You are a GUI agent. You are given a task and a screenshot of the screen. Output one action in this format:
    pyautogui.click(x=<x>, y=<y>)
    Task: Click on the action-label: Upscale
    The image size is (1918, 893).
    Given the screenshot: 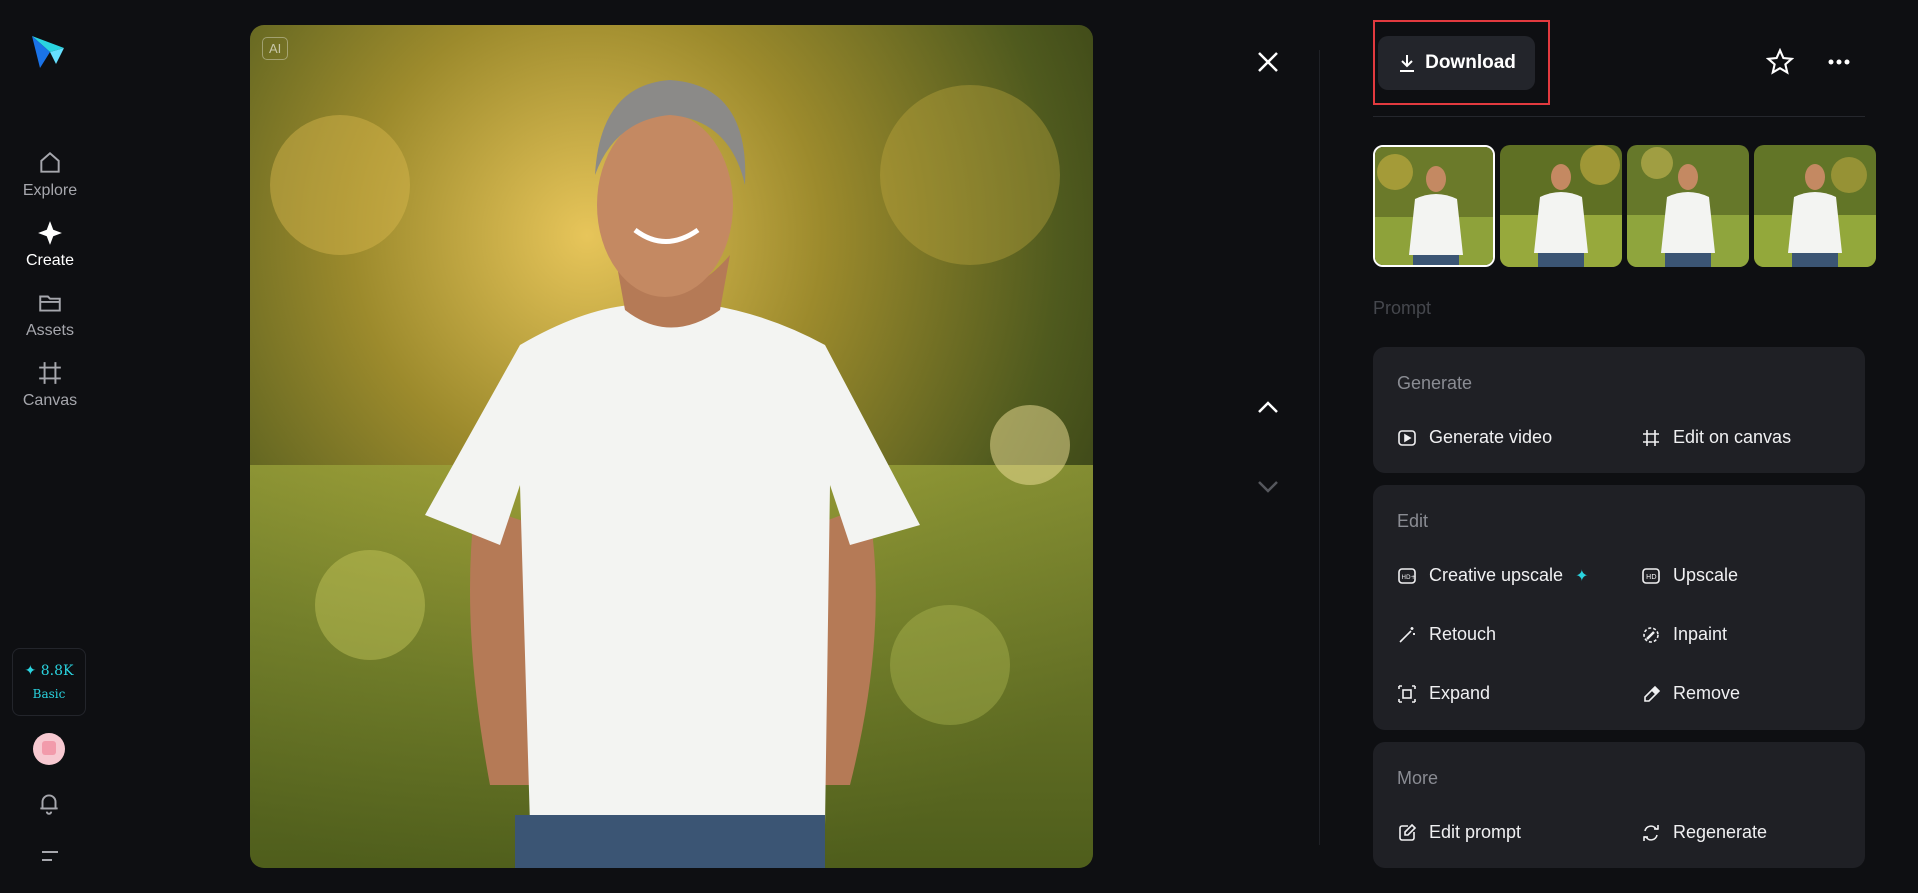 What is the action you would take?
    pyautogui.click(x=1706, y=575)
    